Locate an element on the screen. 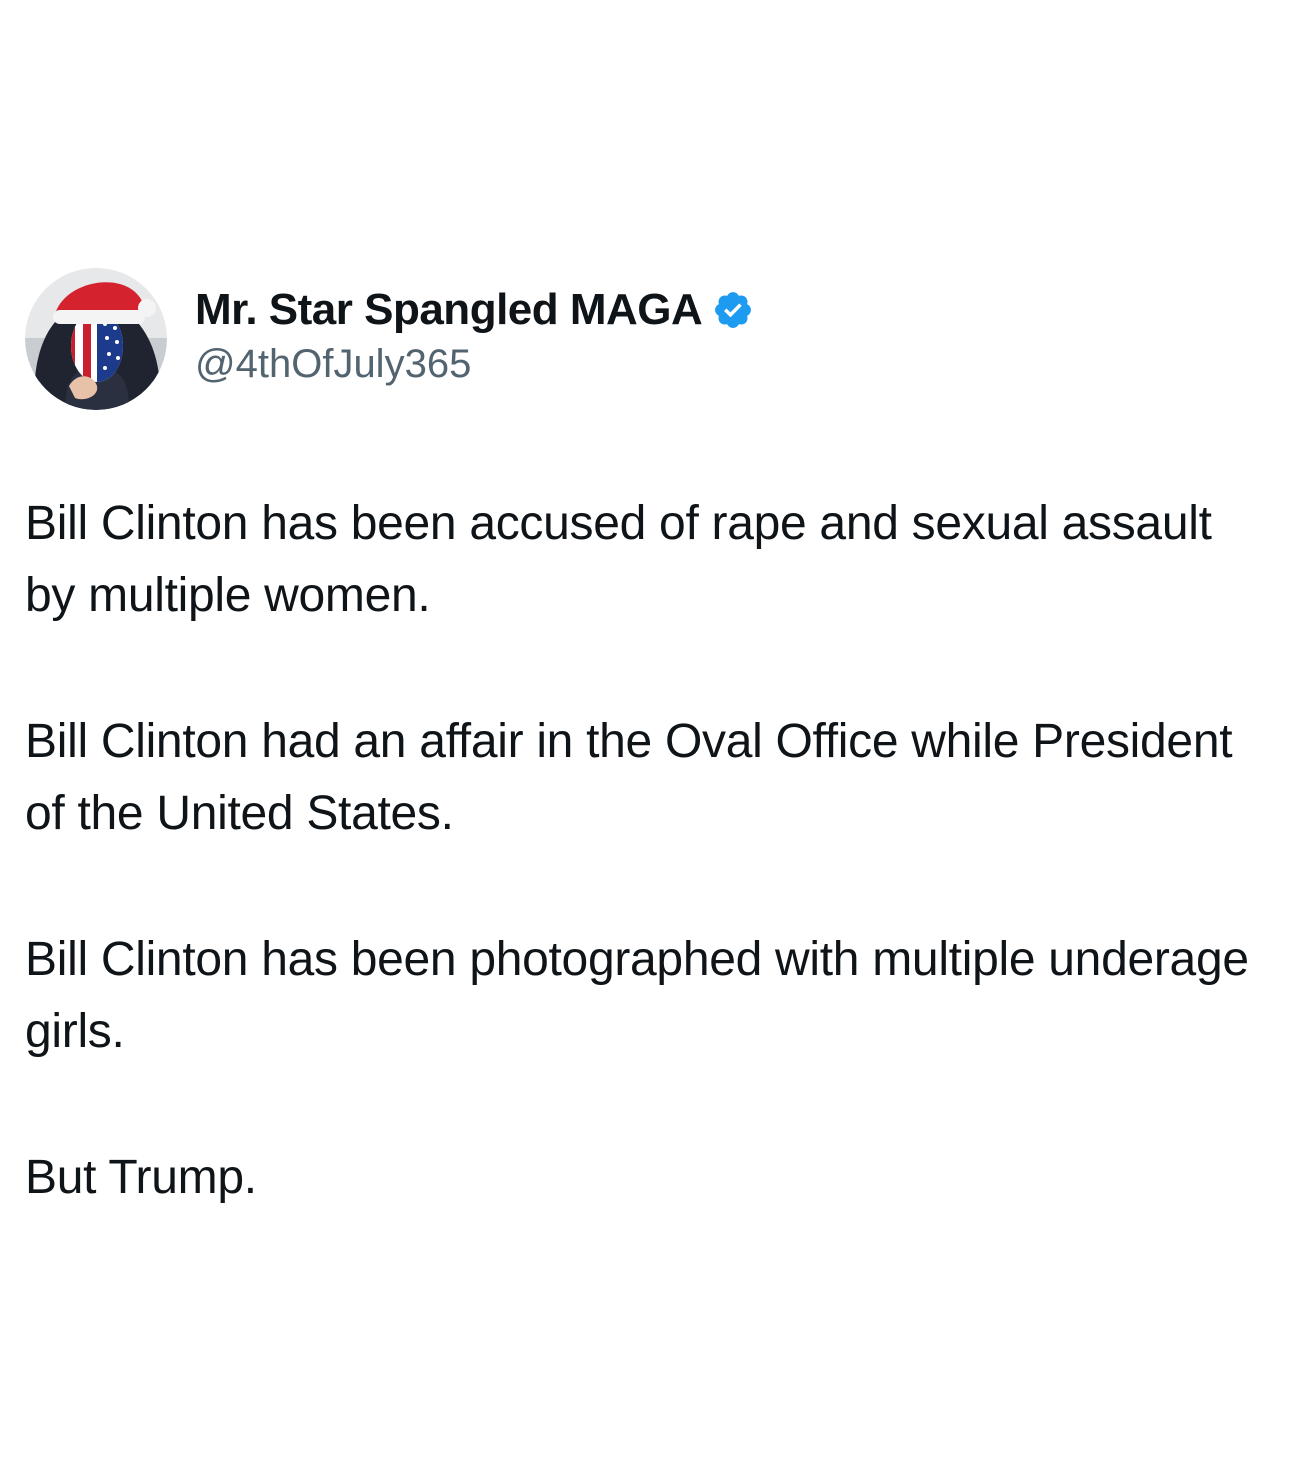 Image resolution: width=1289 pixels, height=1482 pixels. tweet-paragraph: But Trump. is located at coordinates (141, 1177).